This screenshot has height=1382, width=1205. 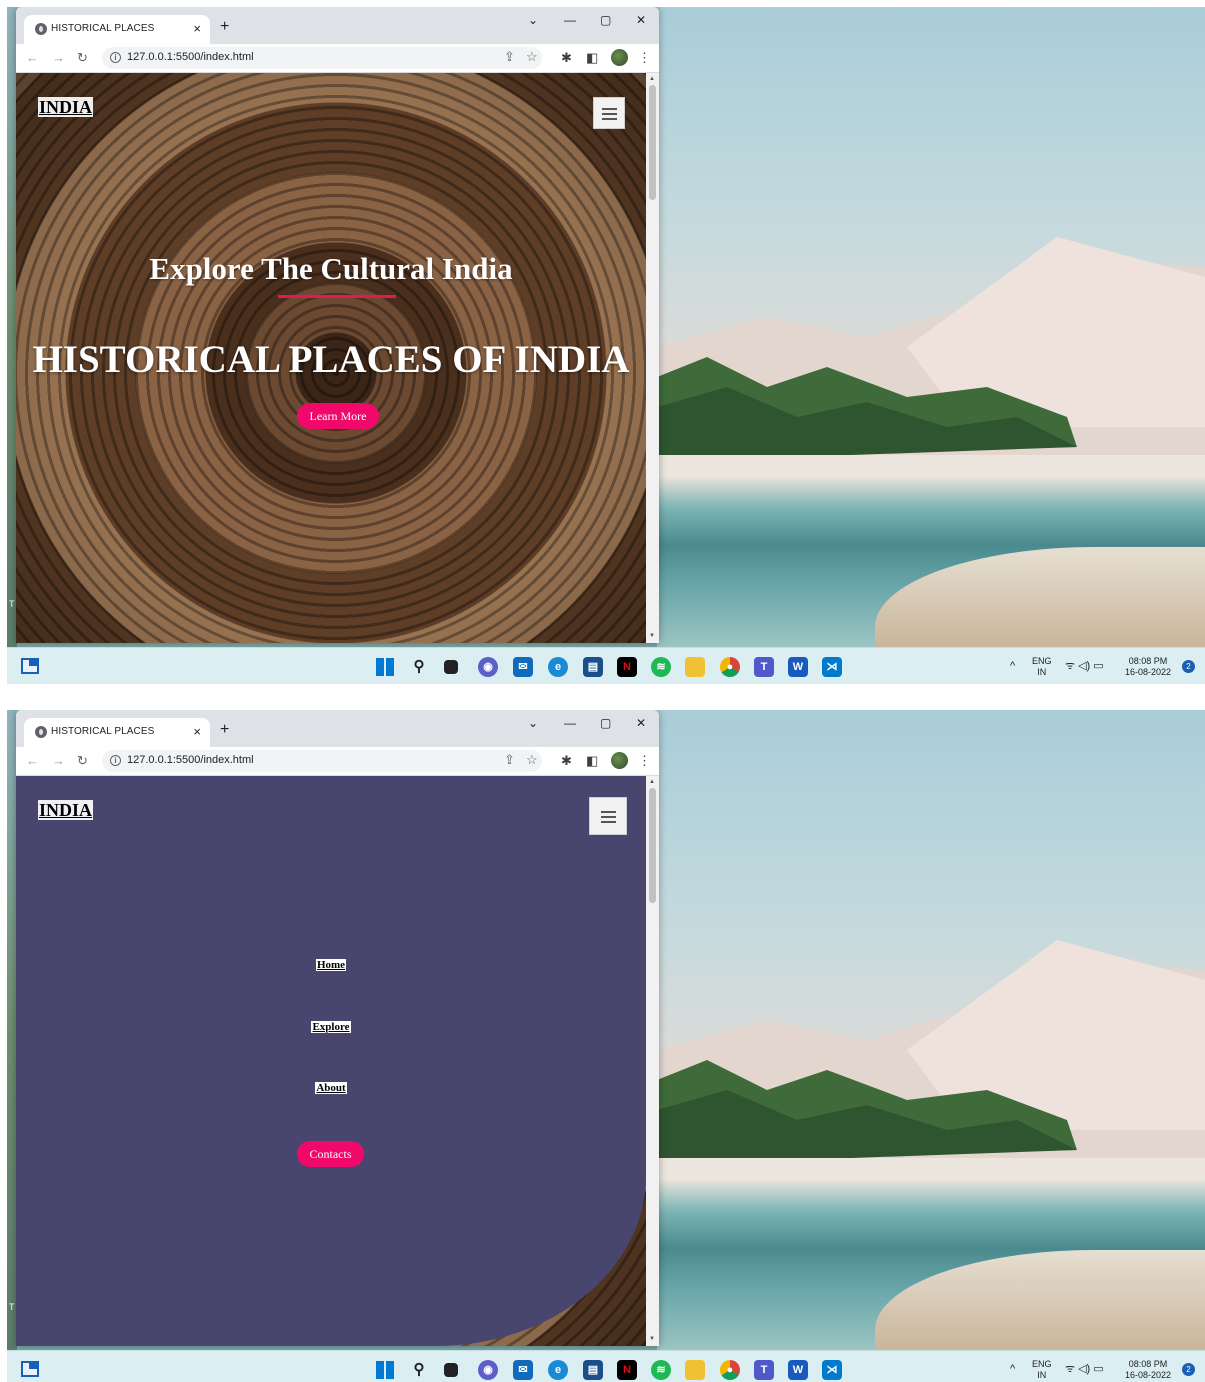 I want to click on nav-item-about-label: About, so click(x=331, y=1088).